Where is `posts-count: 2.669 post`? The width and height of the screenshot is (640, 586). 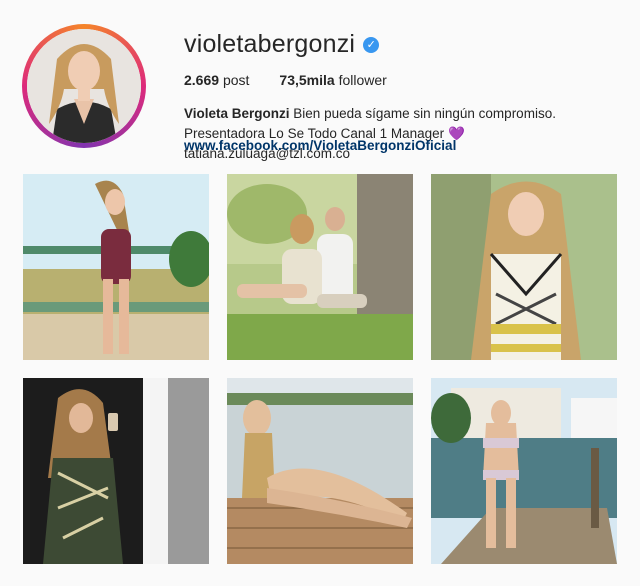 posts-count: 2.669 post is located at coordinates (217, 80).